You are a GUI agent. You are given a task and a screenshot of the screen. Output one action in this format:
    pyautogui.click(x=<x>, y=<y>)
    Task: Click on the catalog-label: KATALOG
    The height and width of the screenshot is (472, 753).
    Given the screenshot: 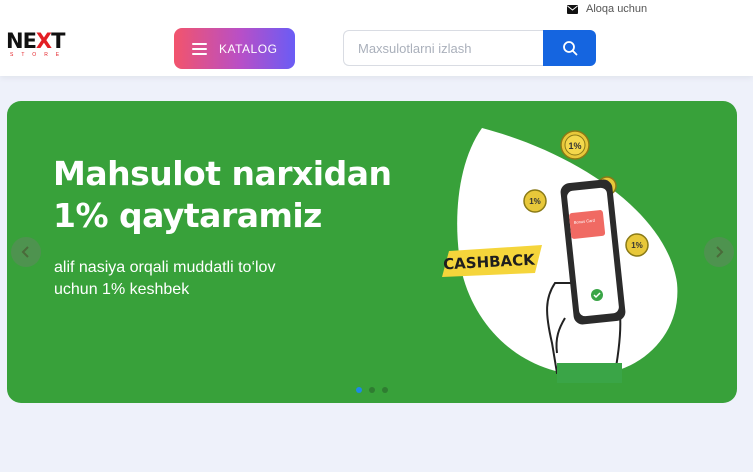 What is the action you would take?
    pyautogui.click(x=248, y=48)
    